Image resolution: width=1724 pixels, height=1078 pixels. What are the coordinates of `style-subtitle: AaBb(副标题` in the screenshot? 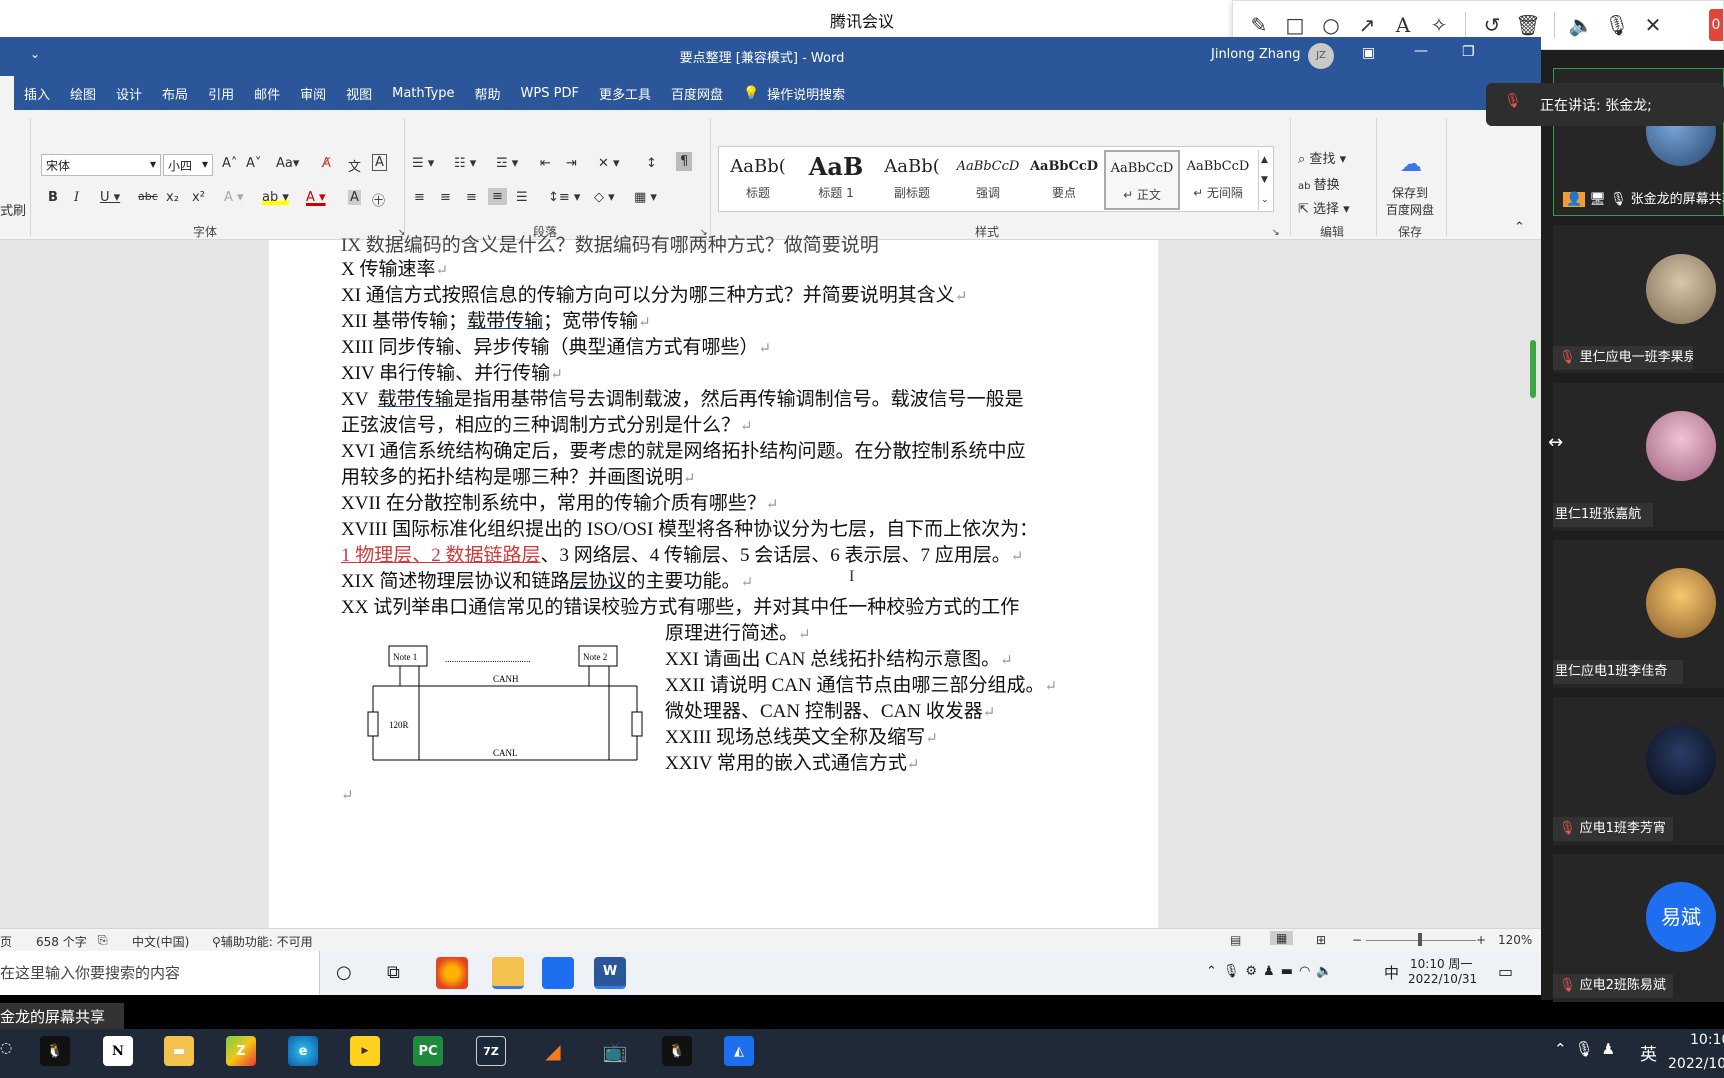 It's located at (912, 180).